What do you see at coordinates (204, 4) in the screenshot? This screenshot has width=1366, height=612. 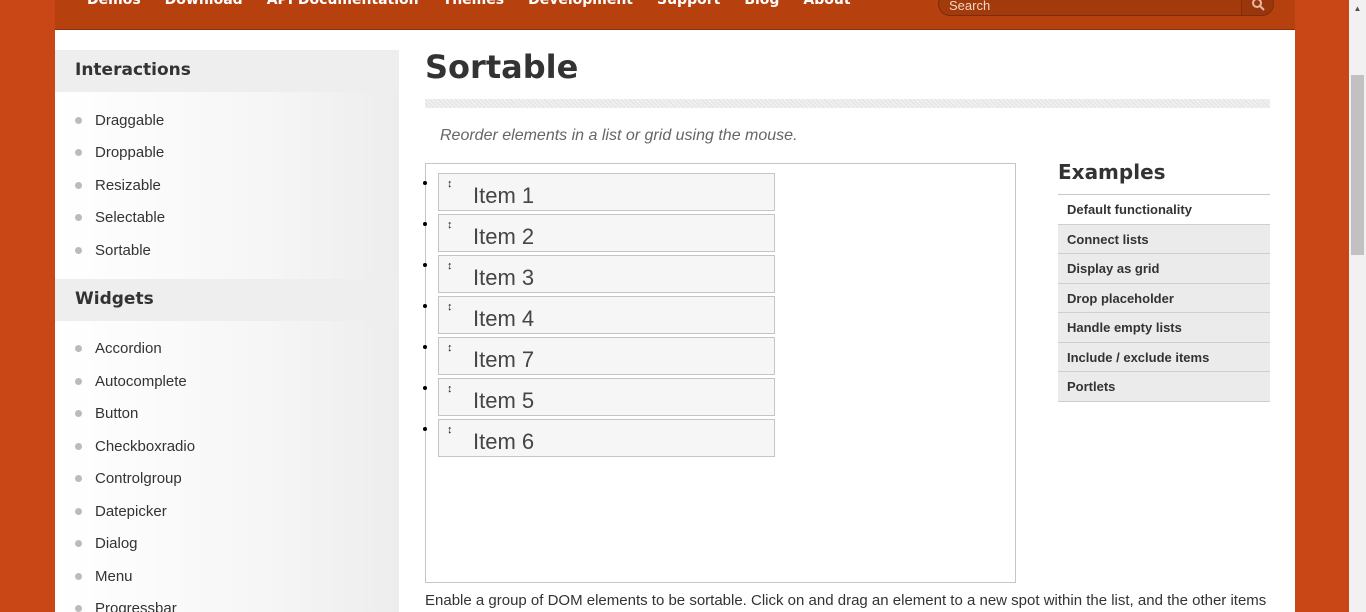 I see `nav-download: Download` at bounding box center [204, 4].